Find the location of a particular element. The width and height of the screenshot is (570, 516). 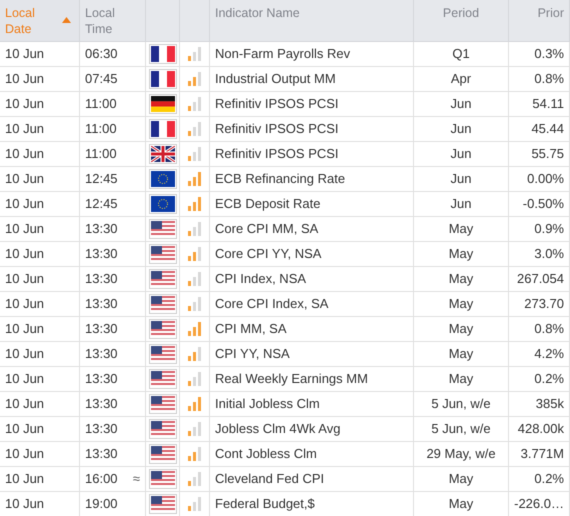

indicator-name: CPI YY, NSA is located at coordinates (252, 354).